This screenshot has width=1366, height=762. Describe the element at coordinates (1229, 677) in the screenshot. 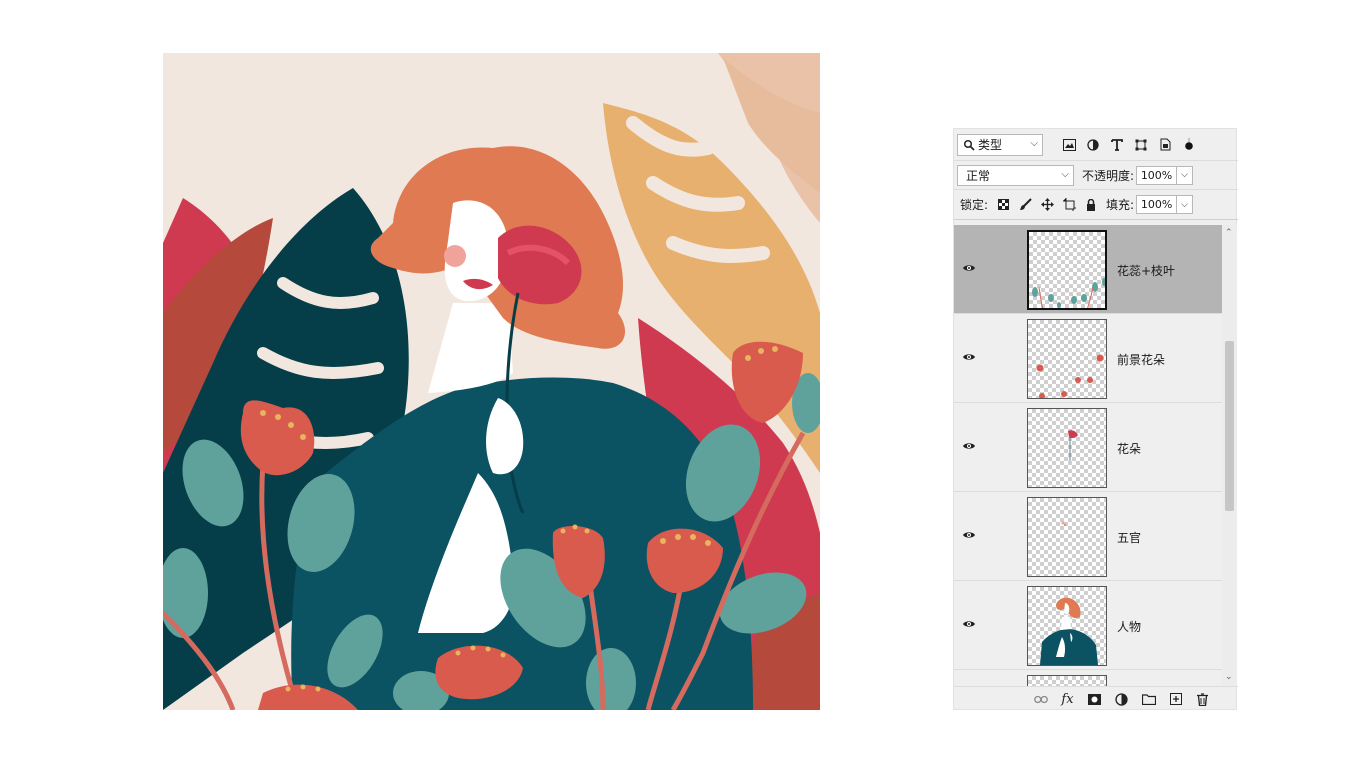

I see `chevron-down-icon: ⌄` at that location.